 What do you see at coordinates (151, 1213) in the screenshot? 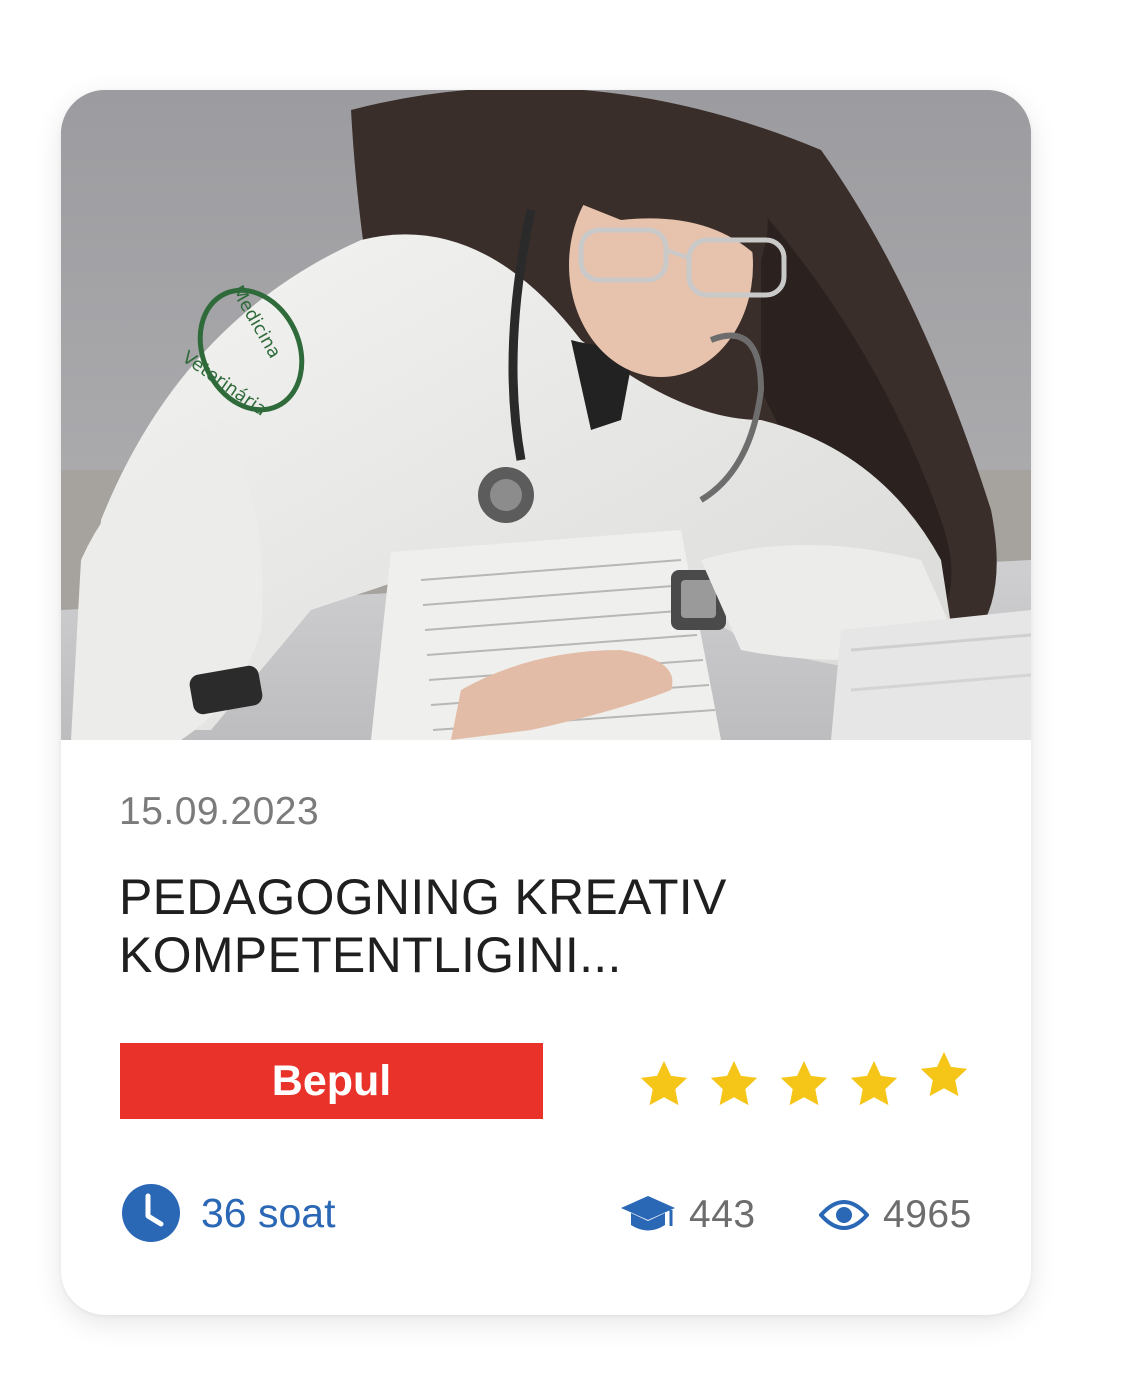
I see `clock-icon` at bounding box center [151, 1213].